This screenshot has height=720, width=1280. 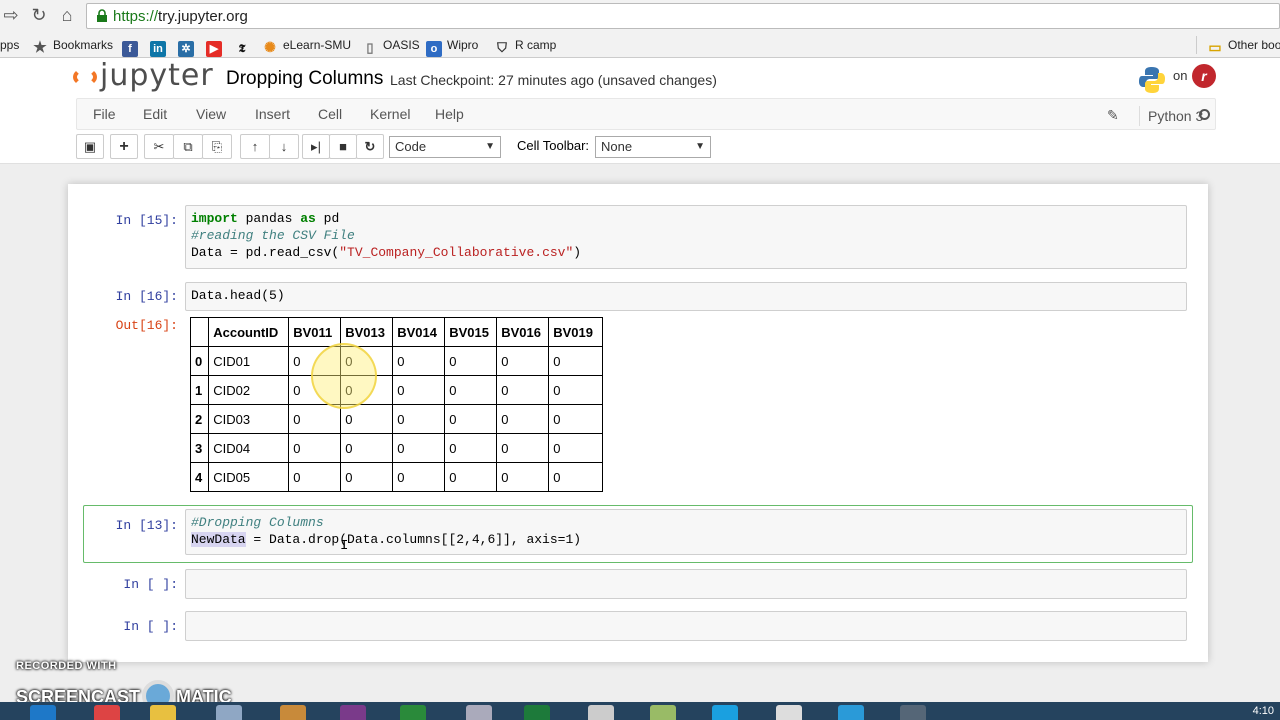 What do you see at coordinates (199, 361) in the screenshot?
I see `row-index: 0` at bounding box center [199, 361].